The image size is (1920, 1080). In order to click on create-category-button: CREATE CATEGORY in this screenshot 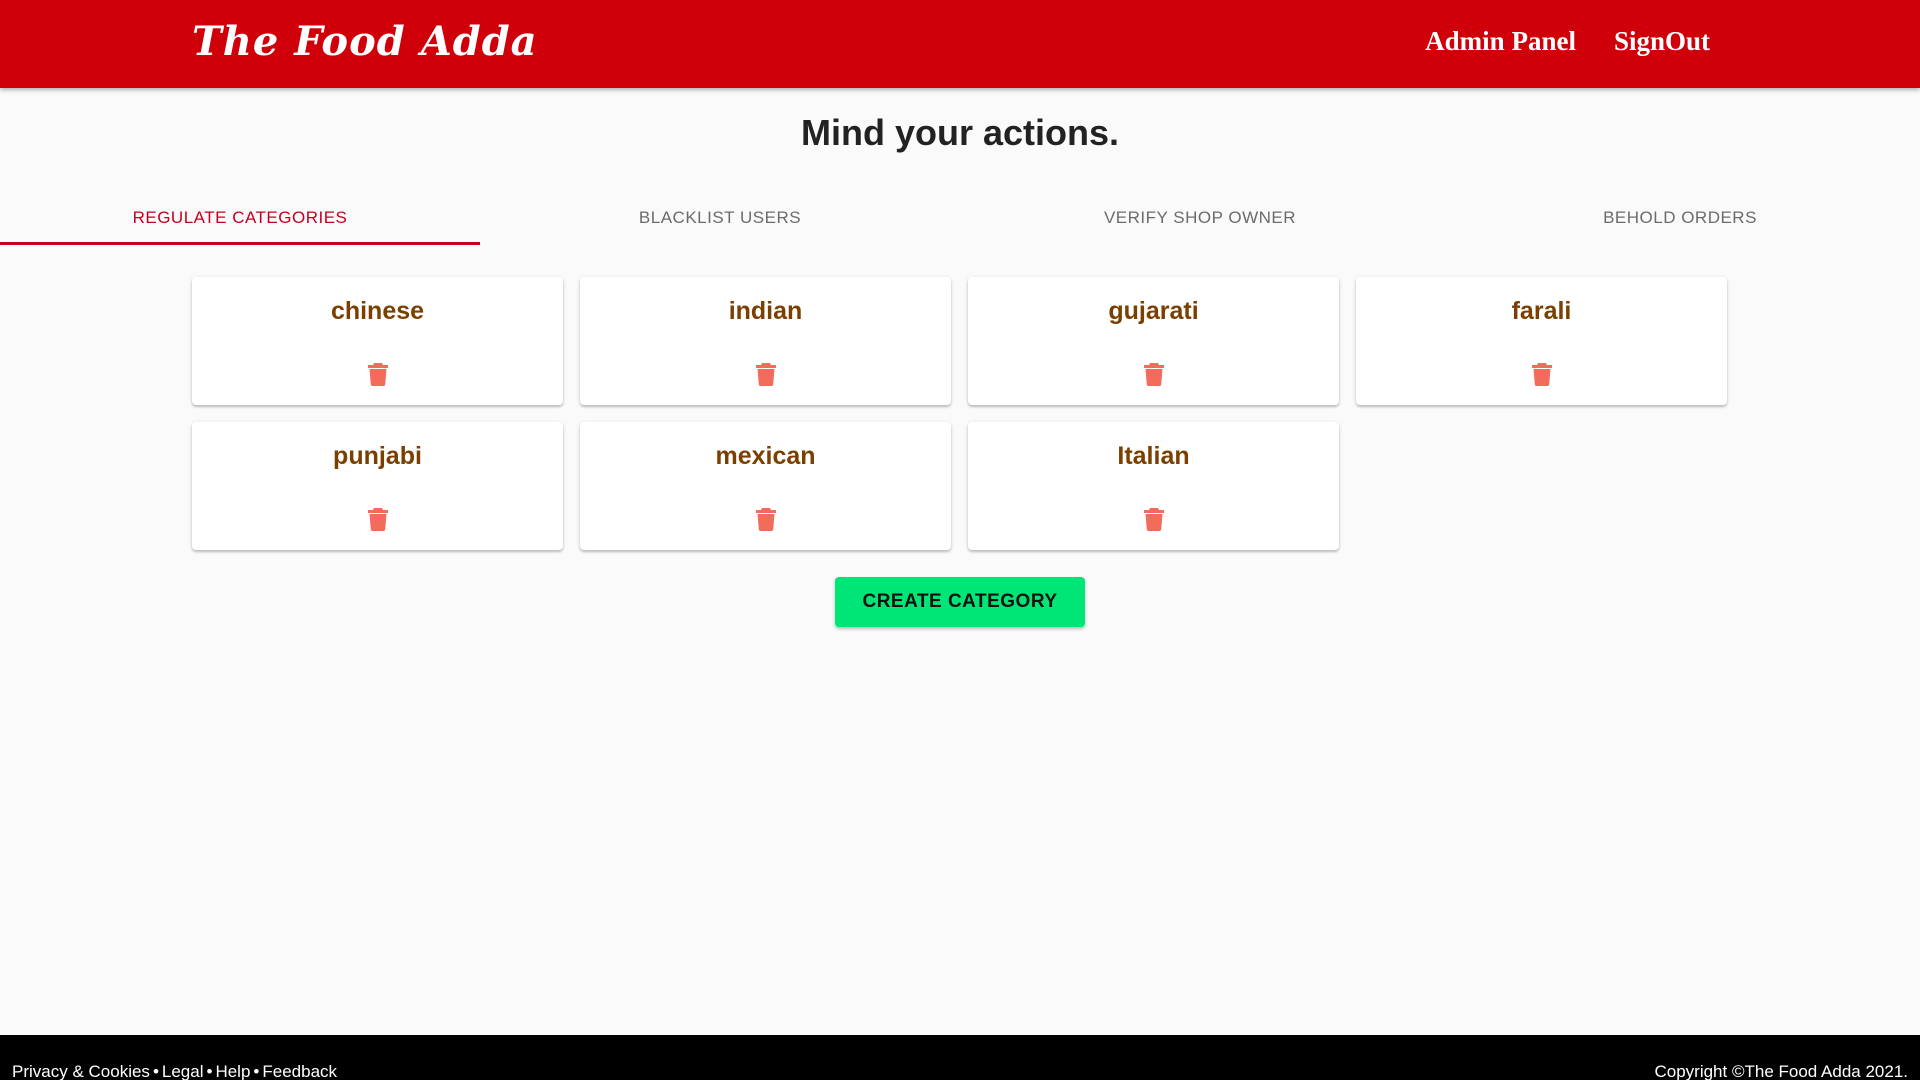, I will do `click(960, 602)`.